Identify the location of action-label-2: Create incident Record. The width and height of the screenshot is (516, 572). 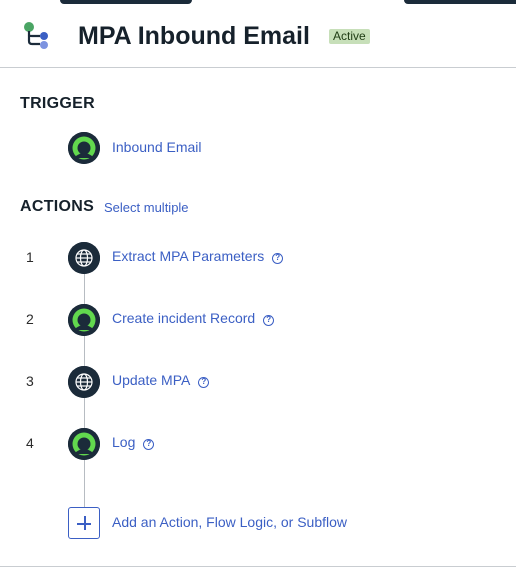
(184, 318).